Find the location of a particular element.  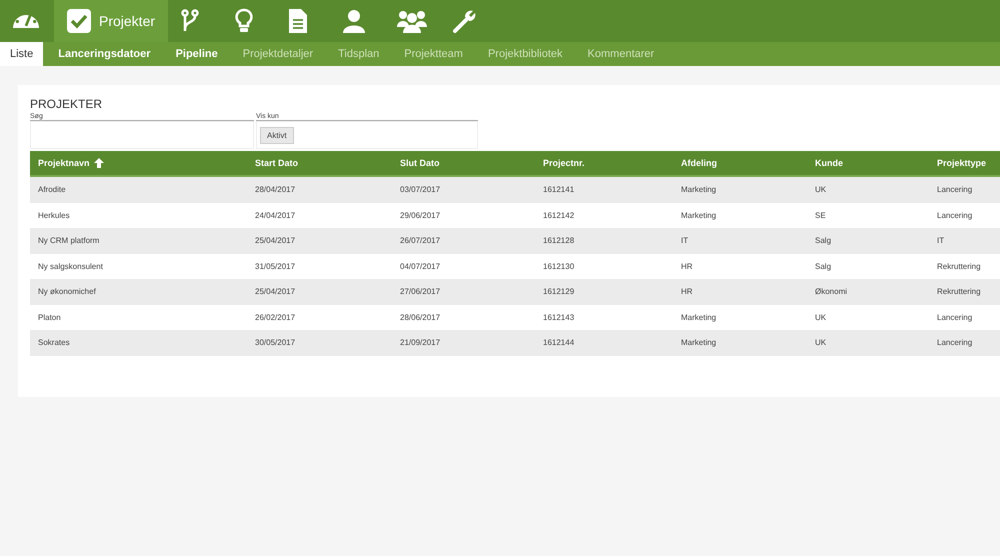

table-cell: 1612142 is located at coordinates (558, 215).